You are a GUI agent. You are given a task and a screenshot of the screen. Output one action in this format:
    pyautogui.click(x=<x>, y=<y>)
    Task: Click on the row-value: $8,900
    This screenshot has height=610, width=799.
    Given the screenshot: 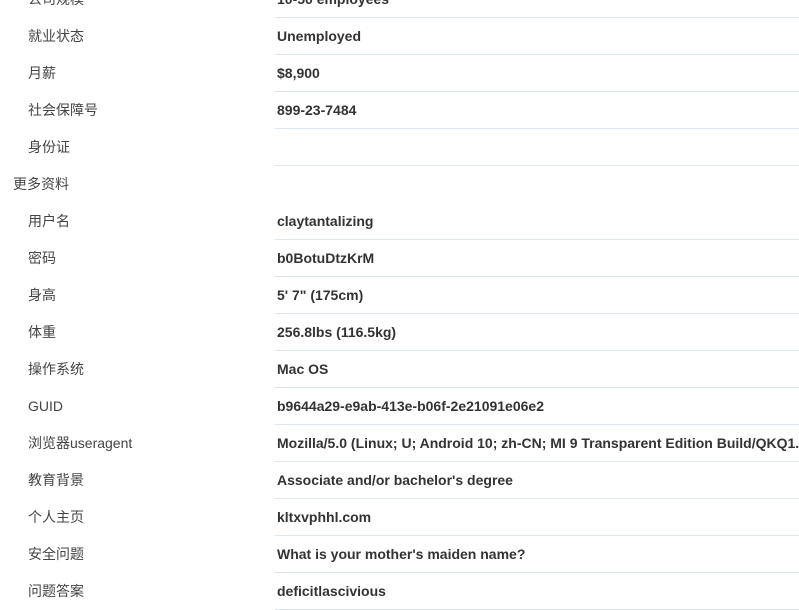 What is the action you would take?
    pyautogui.click(x=298, y=73)
    